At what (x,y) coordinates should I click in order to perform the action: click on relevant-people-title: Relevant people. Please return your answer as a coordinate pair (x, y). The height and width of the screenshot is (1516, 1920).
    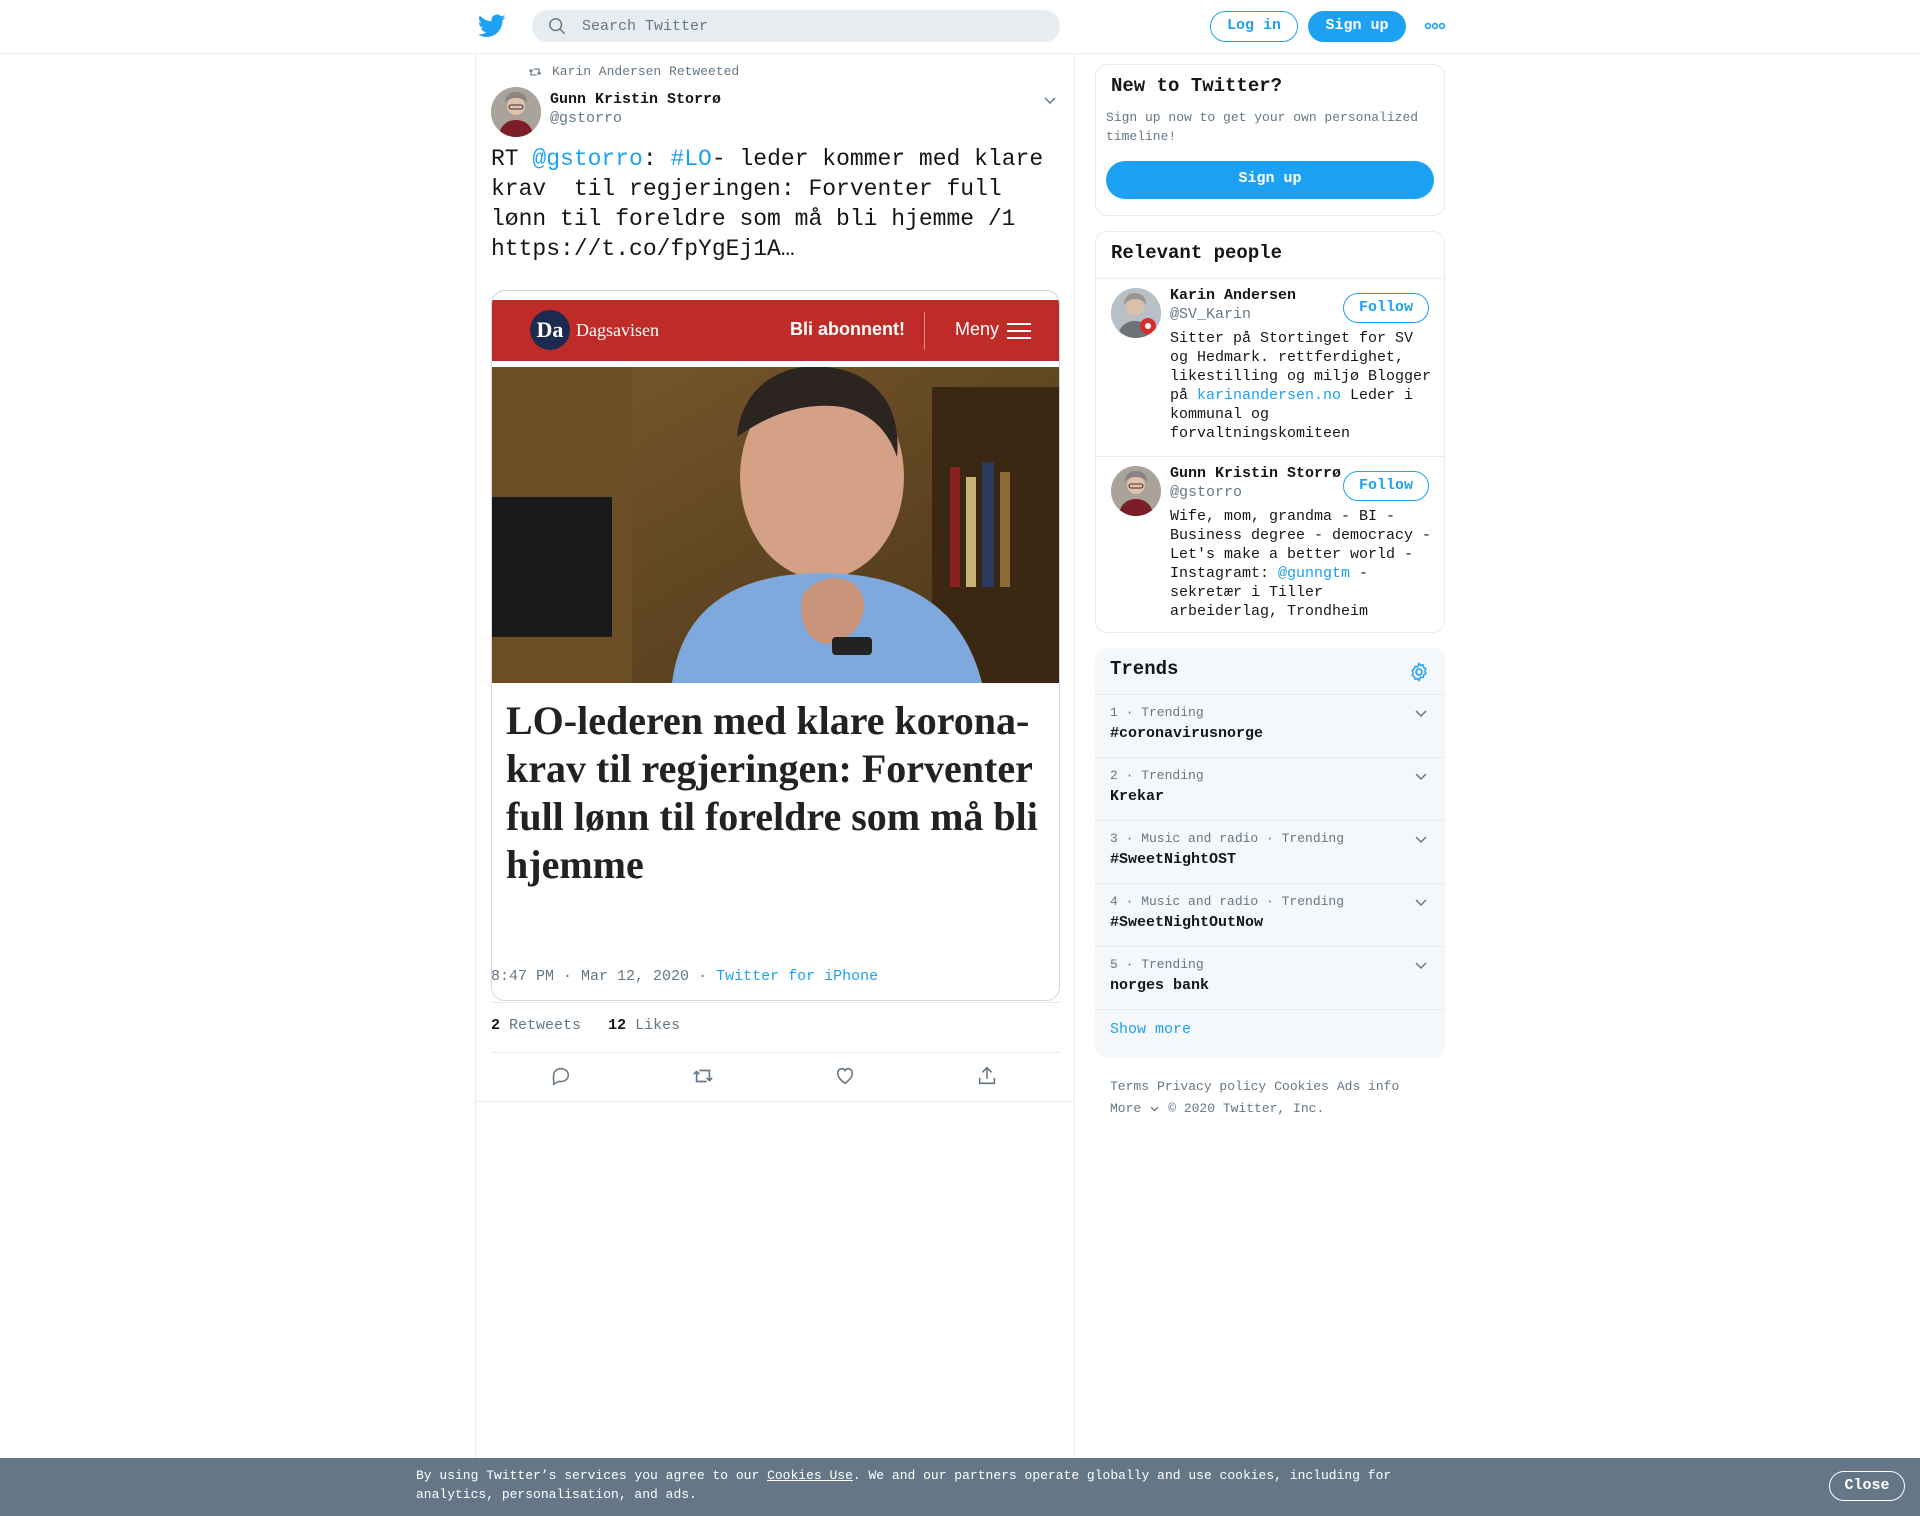
    Looking at the image, I should click on (1197, 253).